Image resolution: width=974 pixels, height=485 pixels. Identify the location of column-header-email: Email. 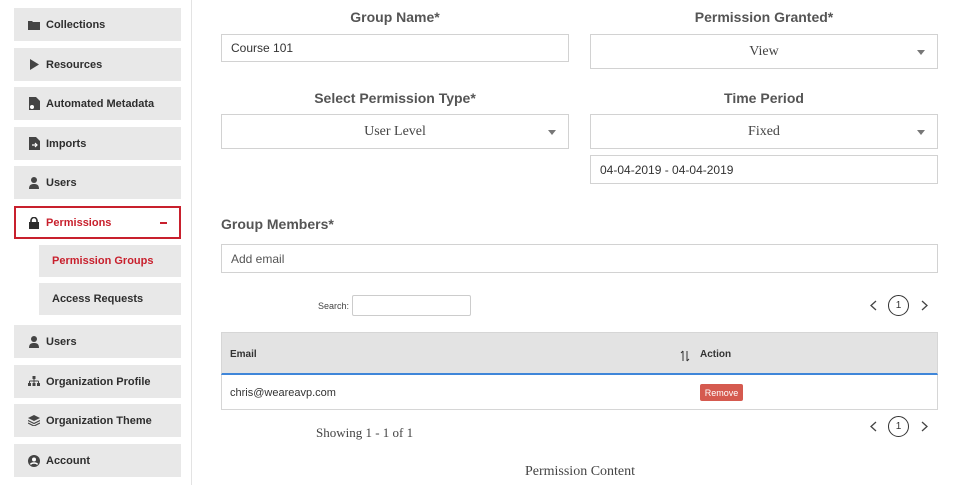
(243, 354).